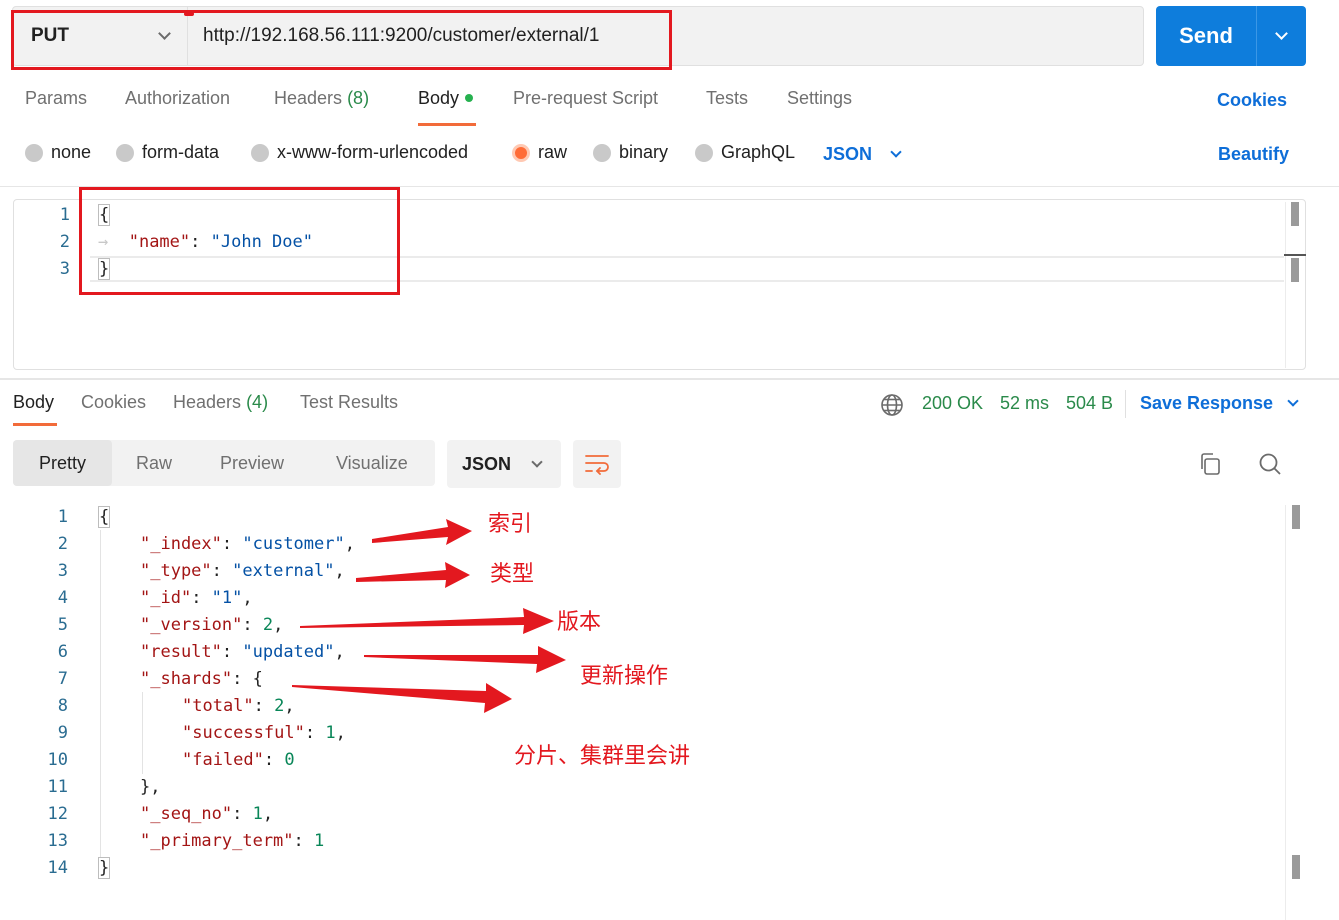 This screenshot has width=1339, height=920. What do you see at coordinates (579, 622) in the screenshot?
I see `annotation-version: 版本` at bounding box center [579, 622].